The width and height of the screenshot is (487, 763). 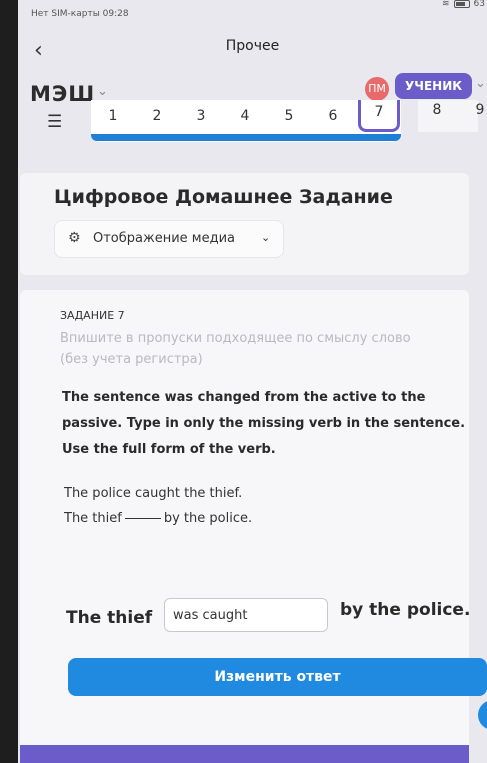 I want to click on device-bezel, so click(x=10, y=381).